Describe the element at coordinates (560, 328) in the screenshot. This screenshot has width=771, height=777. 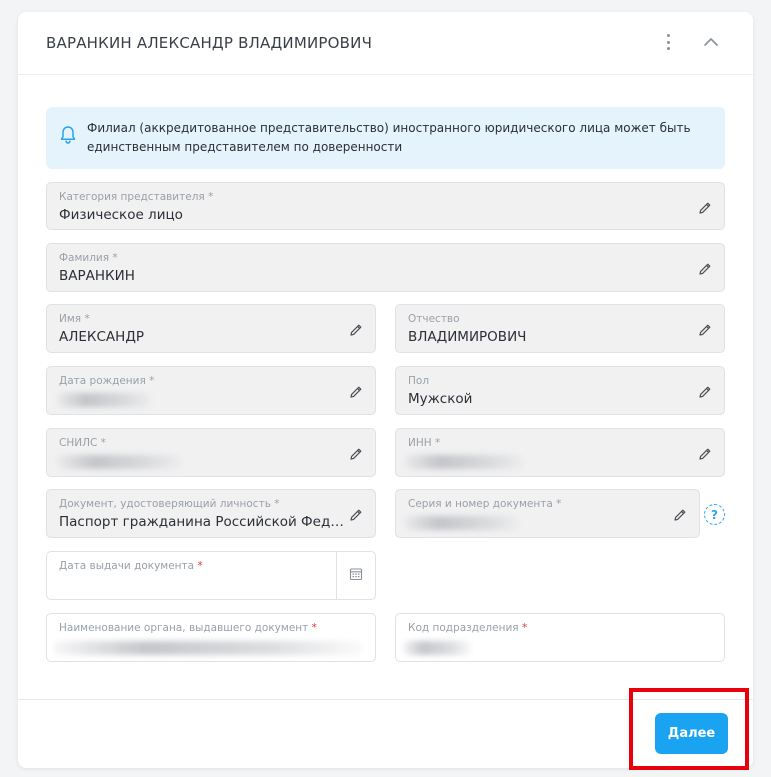
I see `patronymic-field: Отчество ВЛАДИМИРОВИЧ` at that location.